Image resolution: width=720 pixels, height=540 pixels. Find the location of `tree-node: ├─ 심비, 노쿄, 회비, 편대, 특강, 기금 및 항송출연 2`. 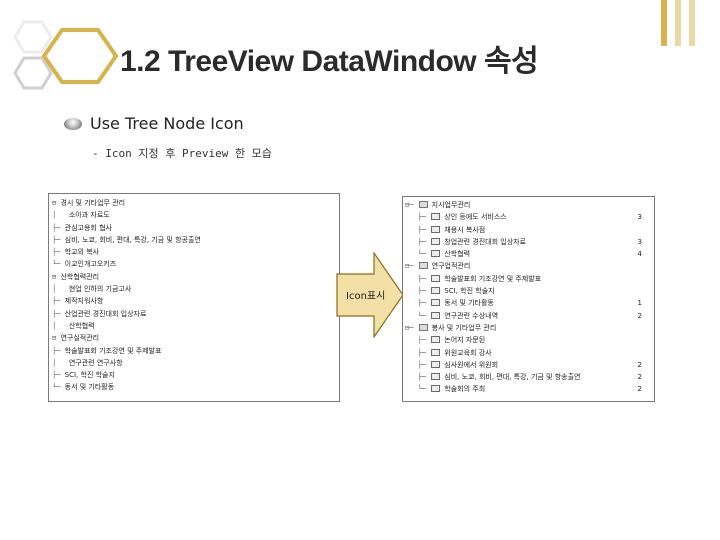

tree-node: ├─ 심비, 노쿄, 회비, 편대, 특강, 기금 및 항송출연 2 is located at coordinates (529, 377).